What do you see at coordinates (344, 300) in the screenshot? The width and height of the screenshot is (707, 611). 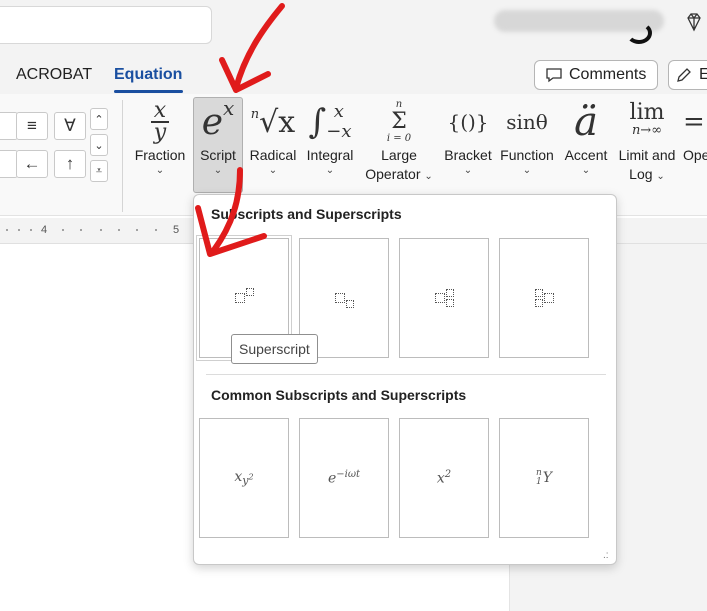 I see `subscript-template-icon` at bounding box center [344, 300].